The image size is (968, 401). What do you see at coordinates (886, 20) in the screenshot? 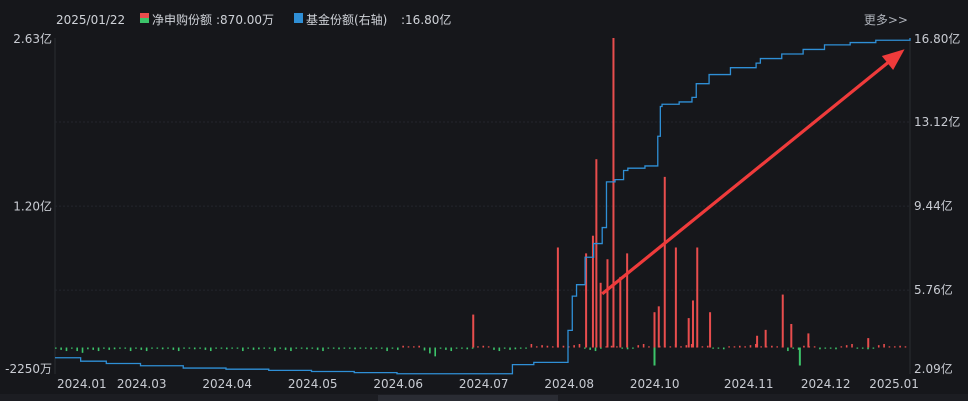
I see `more-link: 更多>>` at bounding box center [886, 20].